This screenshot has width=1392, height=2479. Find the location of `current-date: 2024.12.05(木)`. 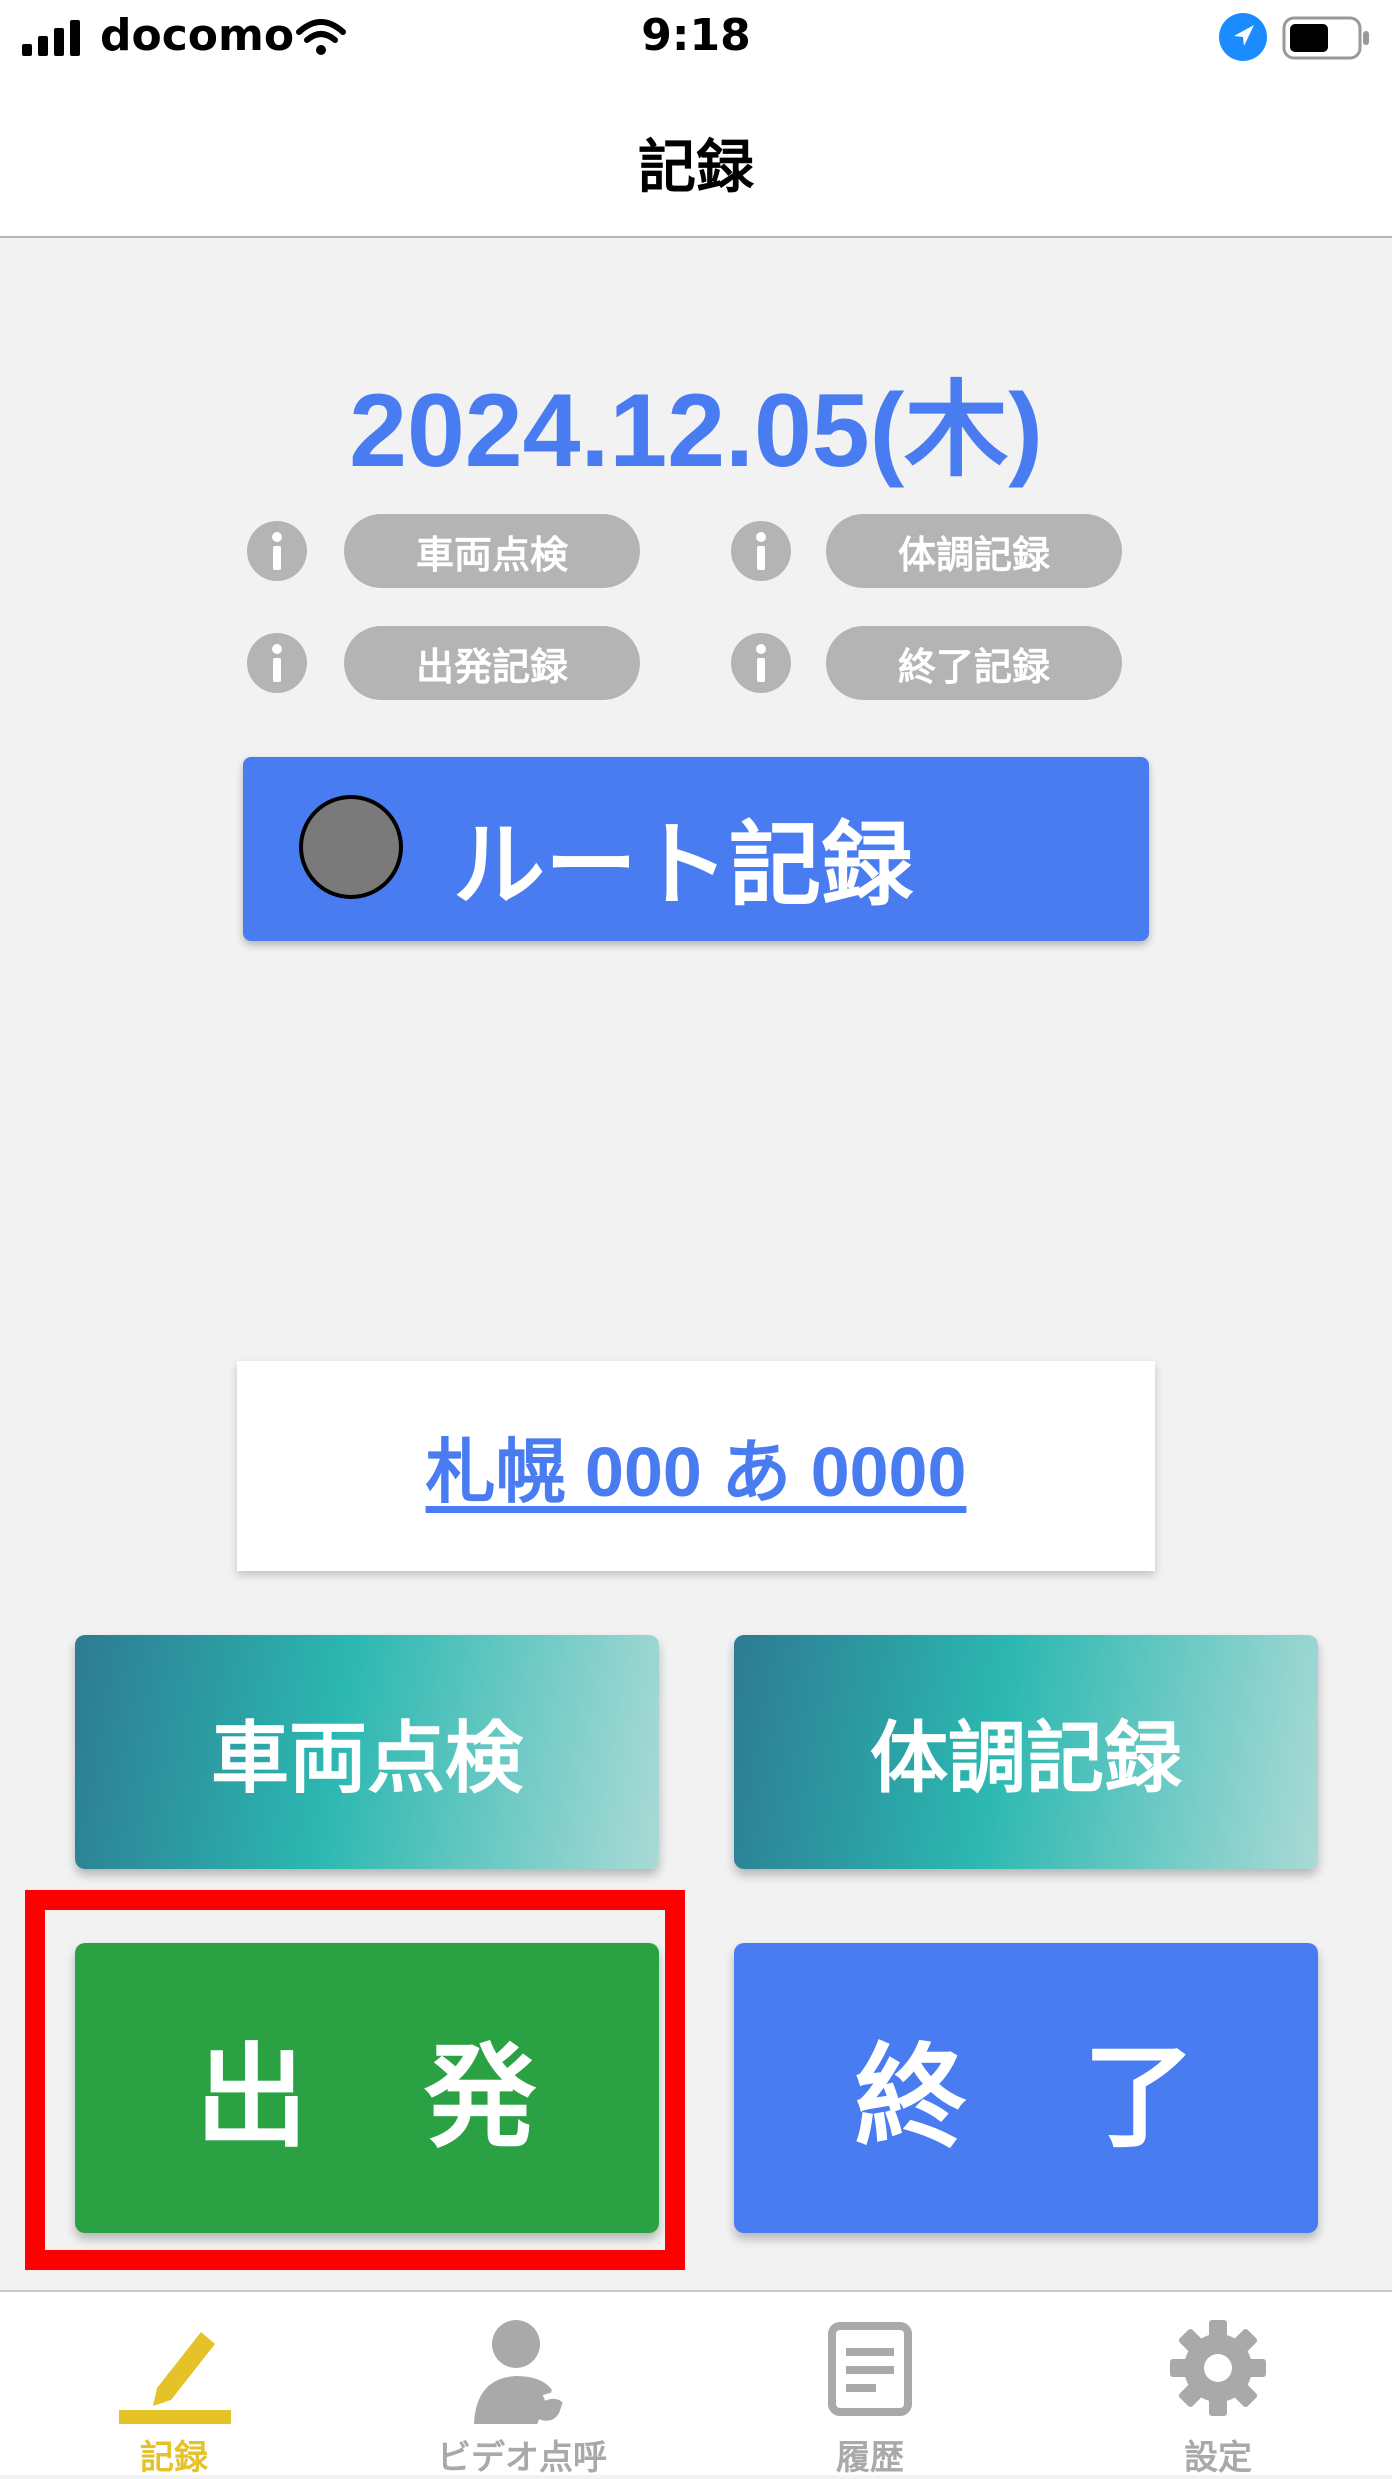

current-date: 2024.12.05(木) is located at coordinates (696, 431).